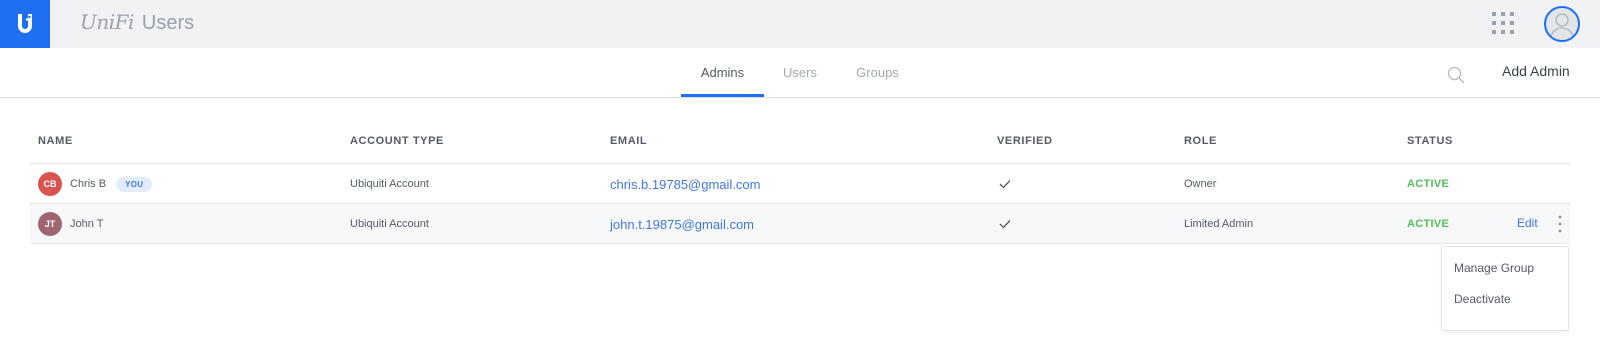 This screenshot has height=345, width=1600. Describe the element at coordinates (1503, 23) in the screenshot. I see `apps-grid-icon` at that location.